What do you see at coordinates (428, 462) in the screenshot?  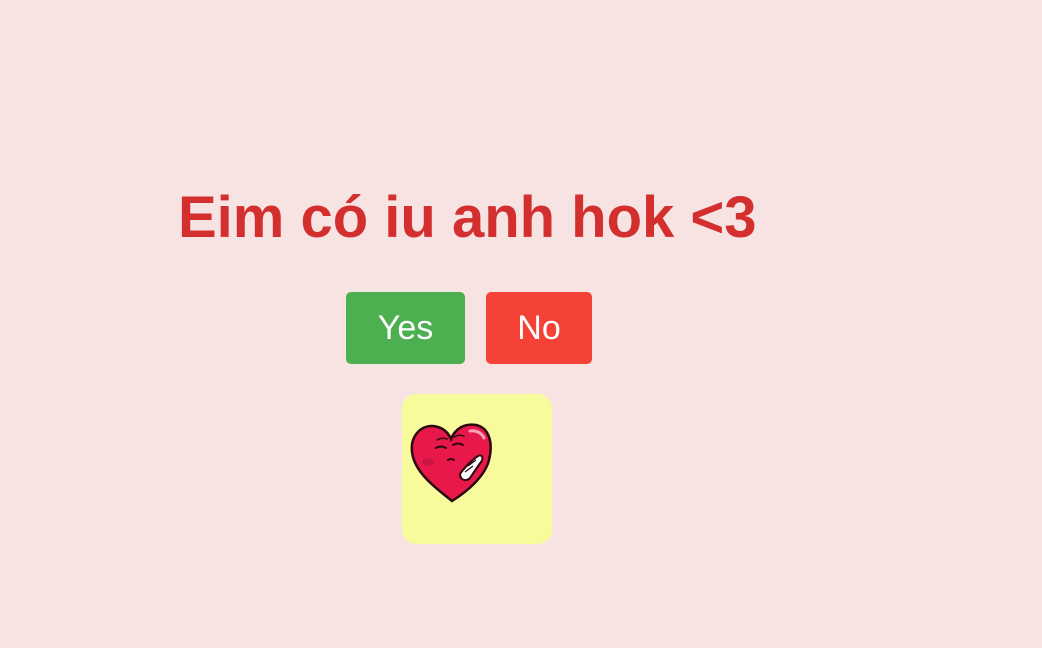 I see `blush-left` at bounding box center [428, 462].